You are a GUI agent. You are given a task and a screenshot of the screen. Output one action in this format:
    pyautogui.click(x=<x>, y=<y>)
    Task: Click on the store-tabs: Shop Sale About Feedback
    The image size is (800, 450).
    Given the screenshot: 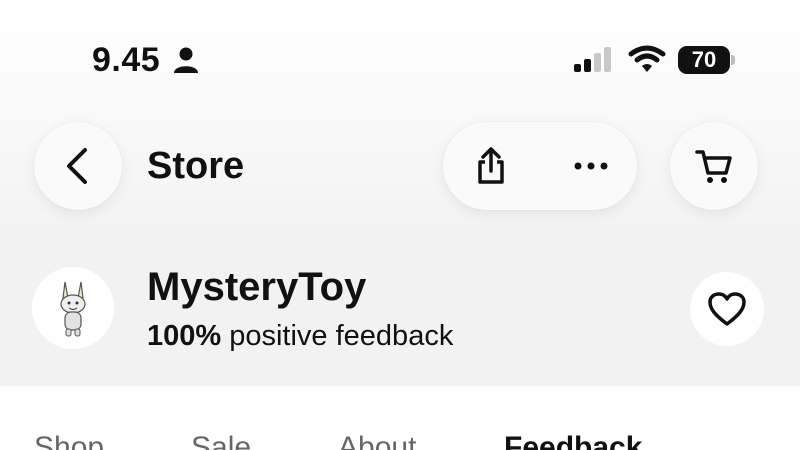 What is the action you would take?
    pyautogui.click(x=400, y=418)
    